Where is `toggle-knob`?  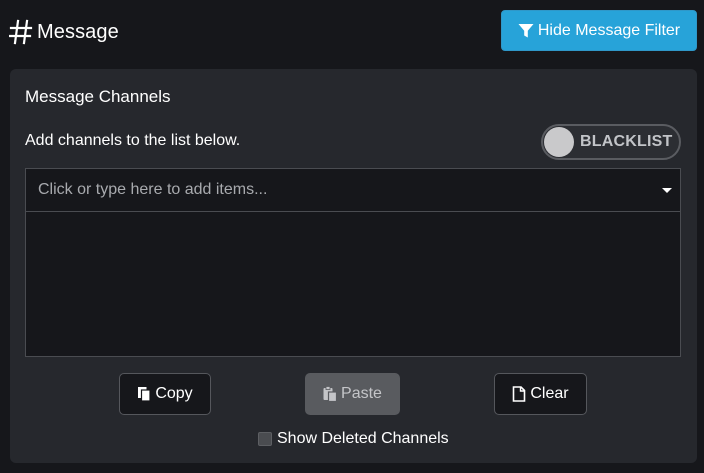
toggle-knob is located at coordinates (559, 142).